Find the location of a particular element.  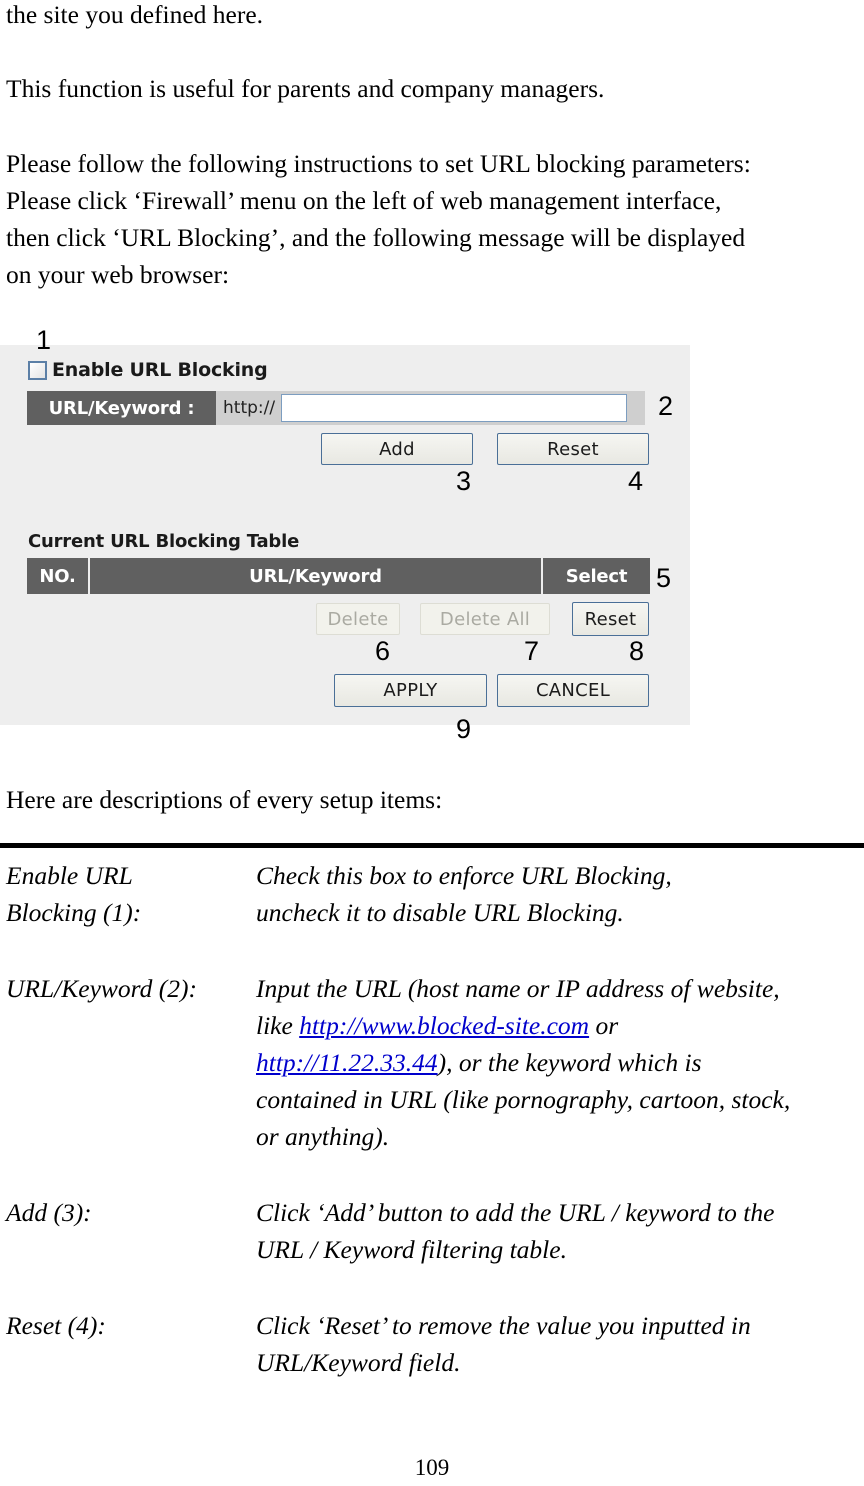

definition-description-line: URL / Keyword filtering table. is located at coordinates (411, 1249).